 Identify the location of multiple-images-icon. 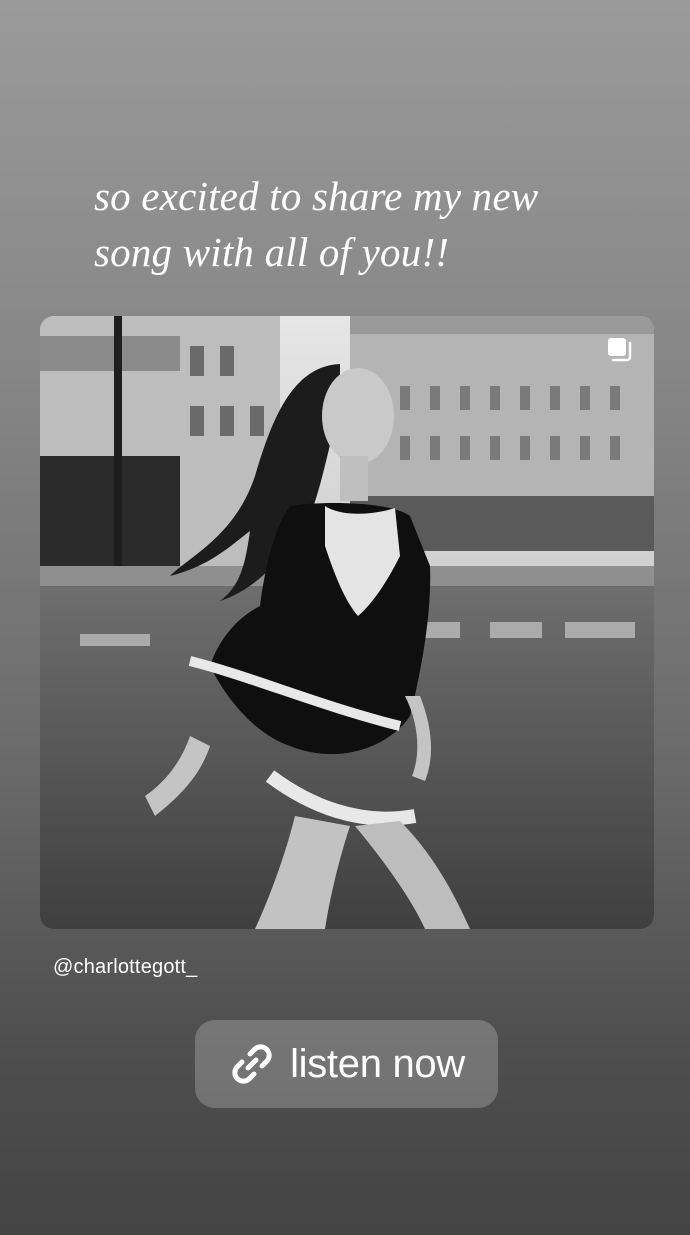
(620, 350).